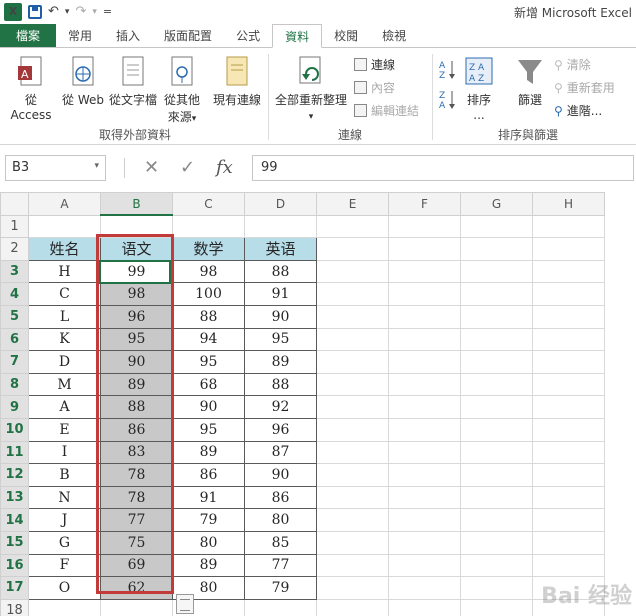 The image size is (636, 616). I want to click on cell-f6, so click(424, 339).